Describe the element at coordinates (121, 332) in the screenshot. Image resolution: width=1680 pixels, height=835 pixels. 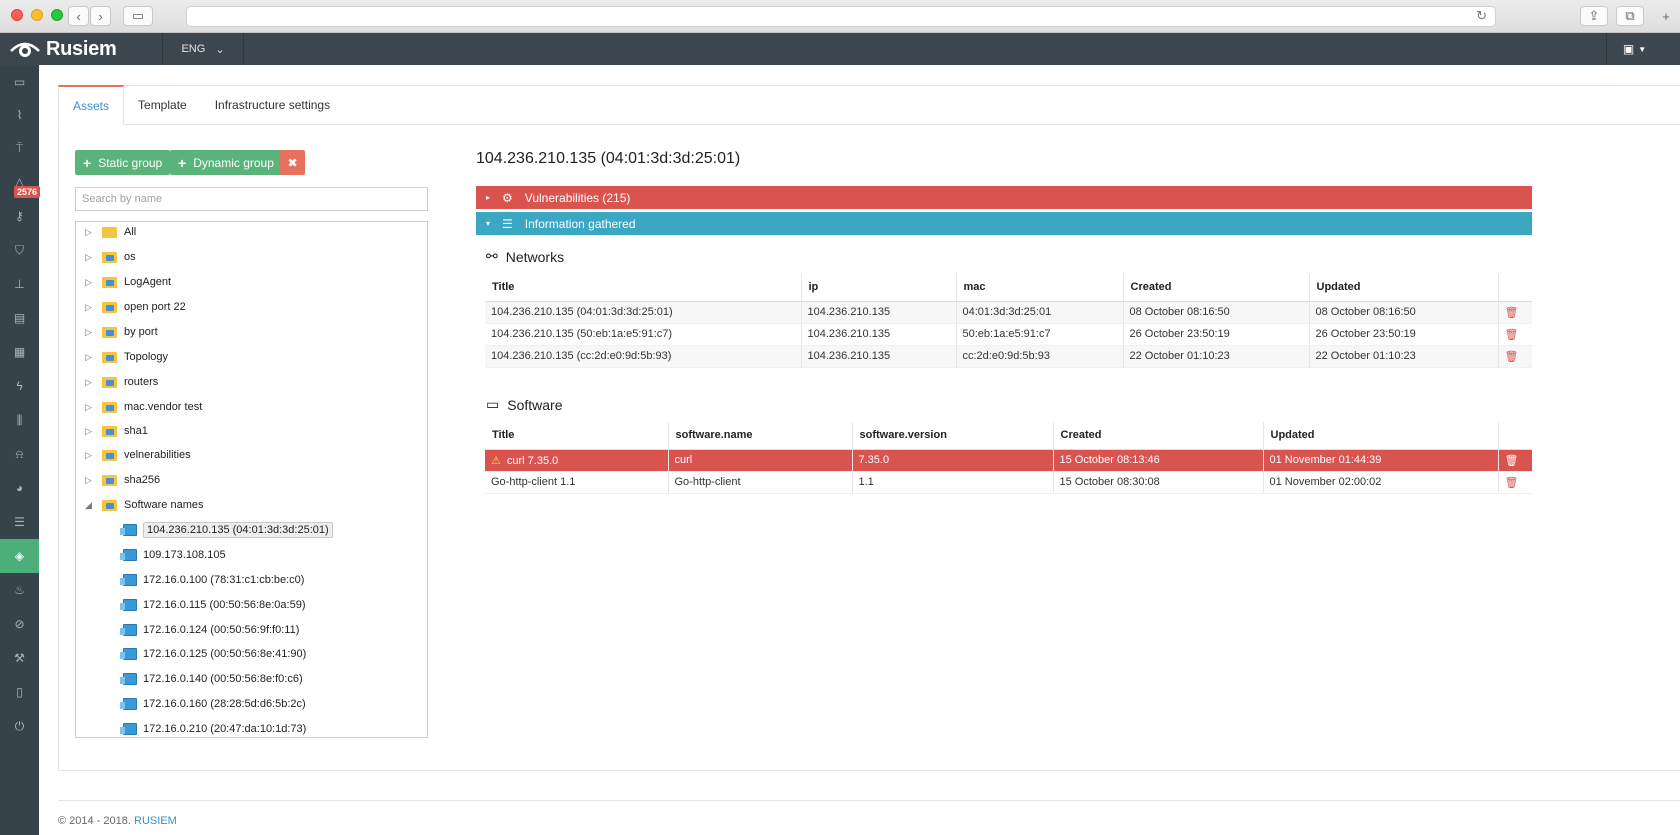
I see `tree-node-by-port: ▷ by port` at that location.